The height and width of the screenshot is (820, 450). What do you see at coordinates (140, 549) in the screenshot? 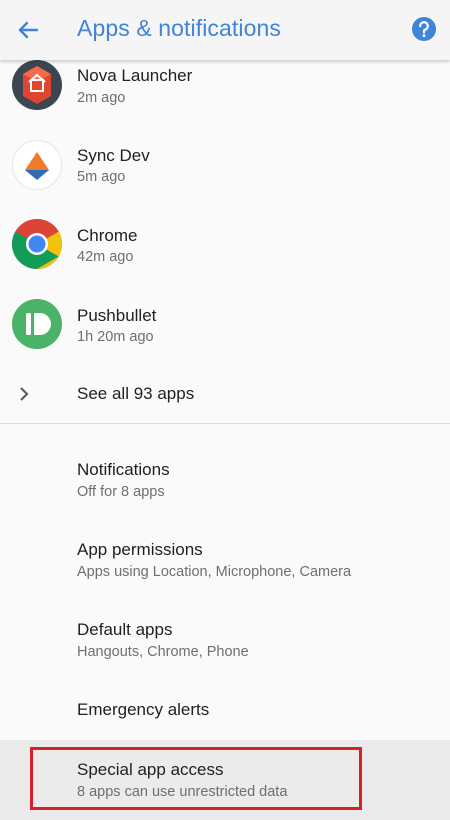
I see `setting-title: App permissions` at bounding box center [140, 549].